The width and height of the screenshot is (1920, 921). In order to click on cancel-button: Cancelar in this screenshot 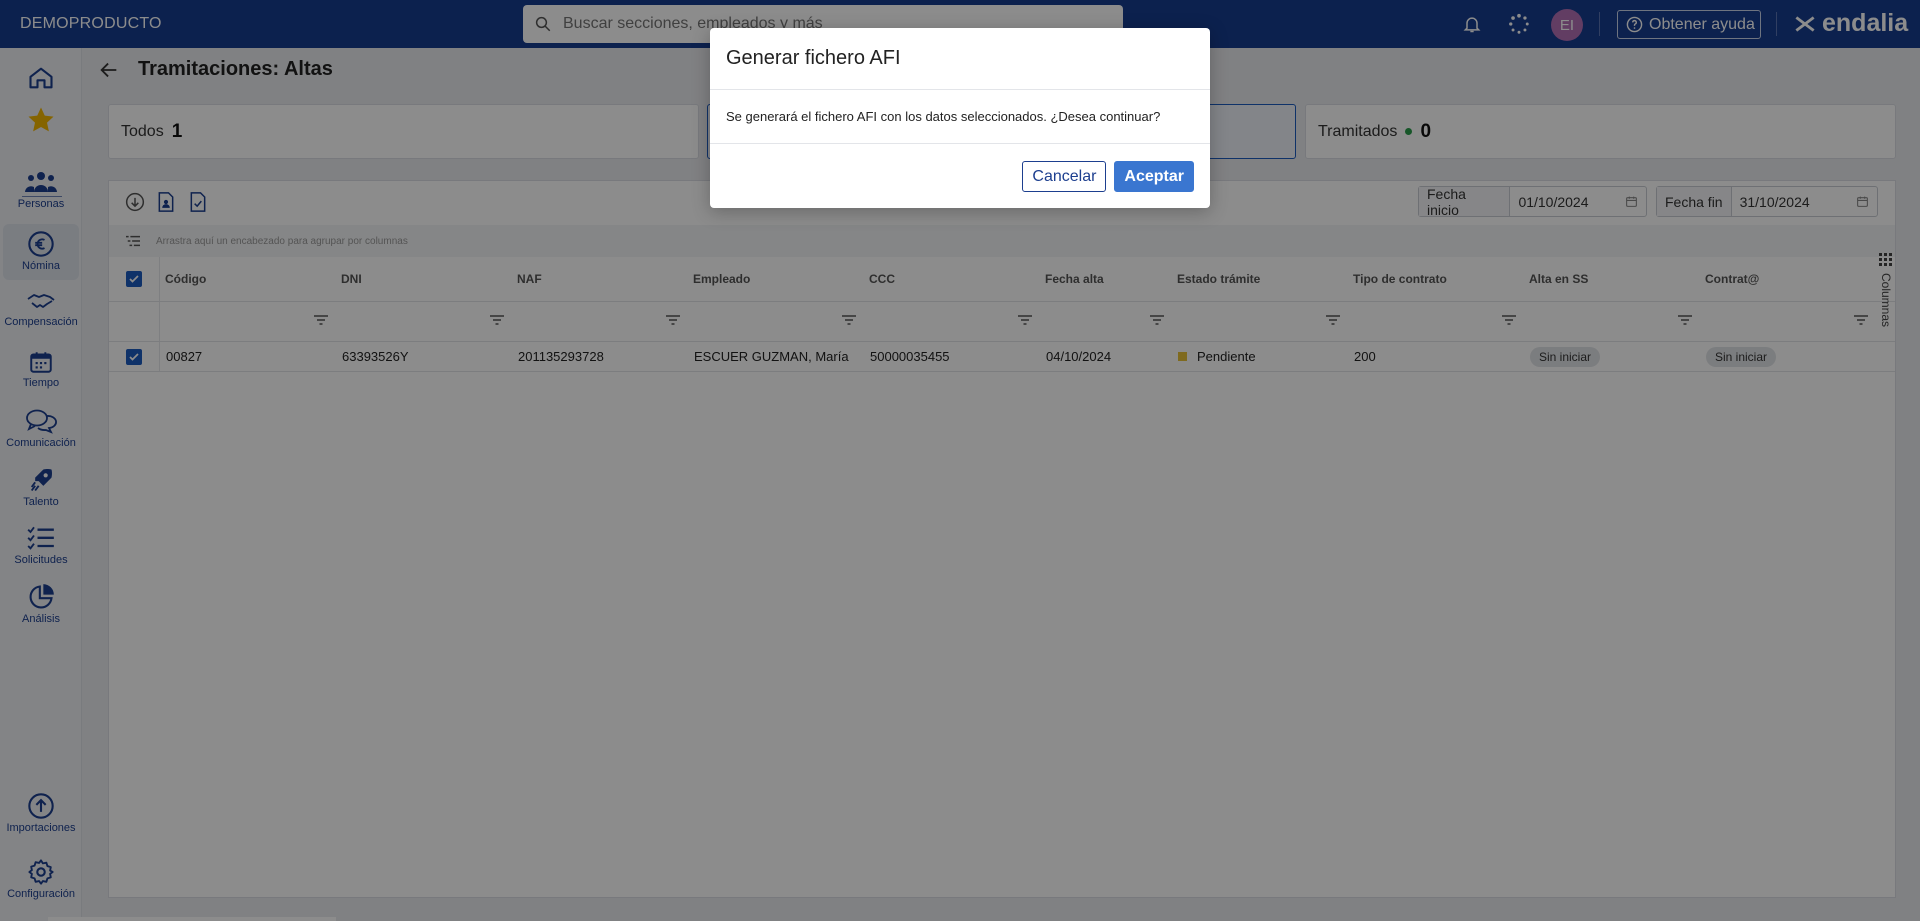, I will do `click(1064, 176)`.